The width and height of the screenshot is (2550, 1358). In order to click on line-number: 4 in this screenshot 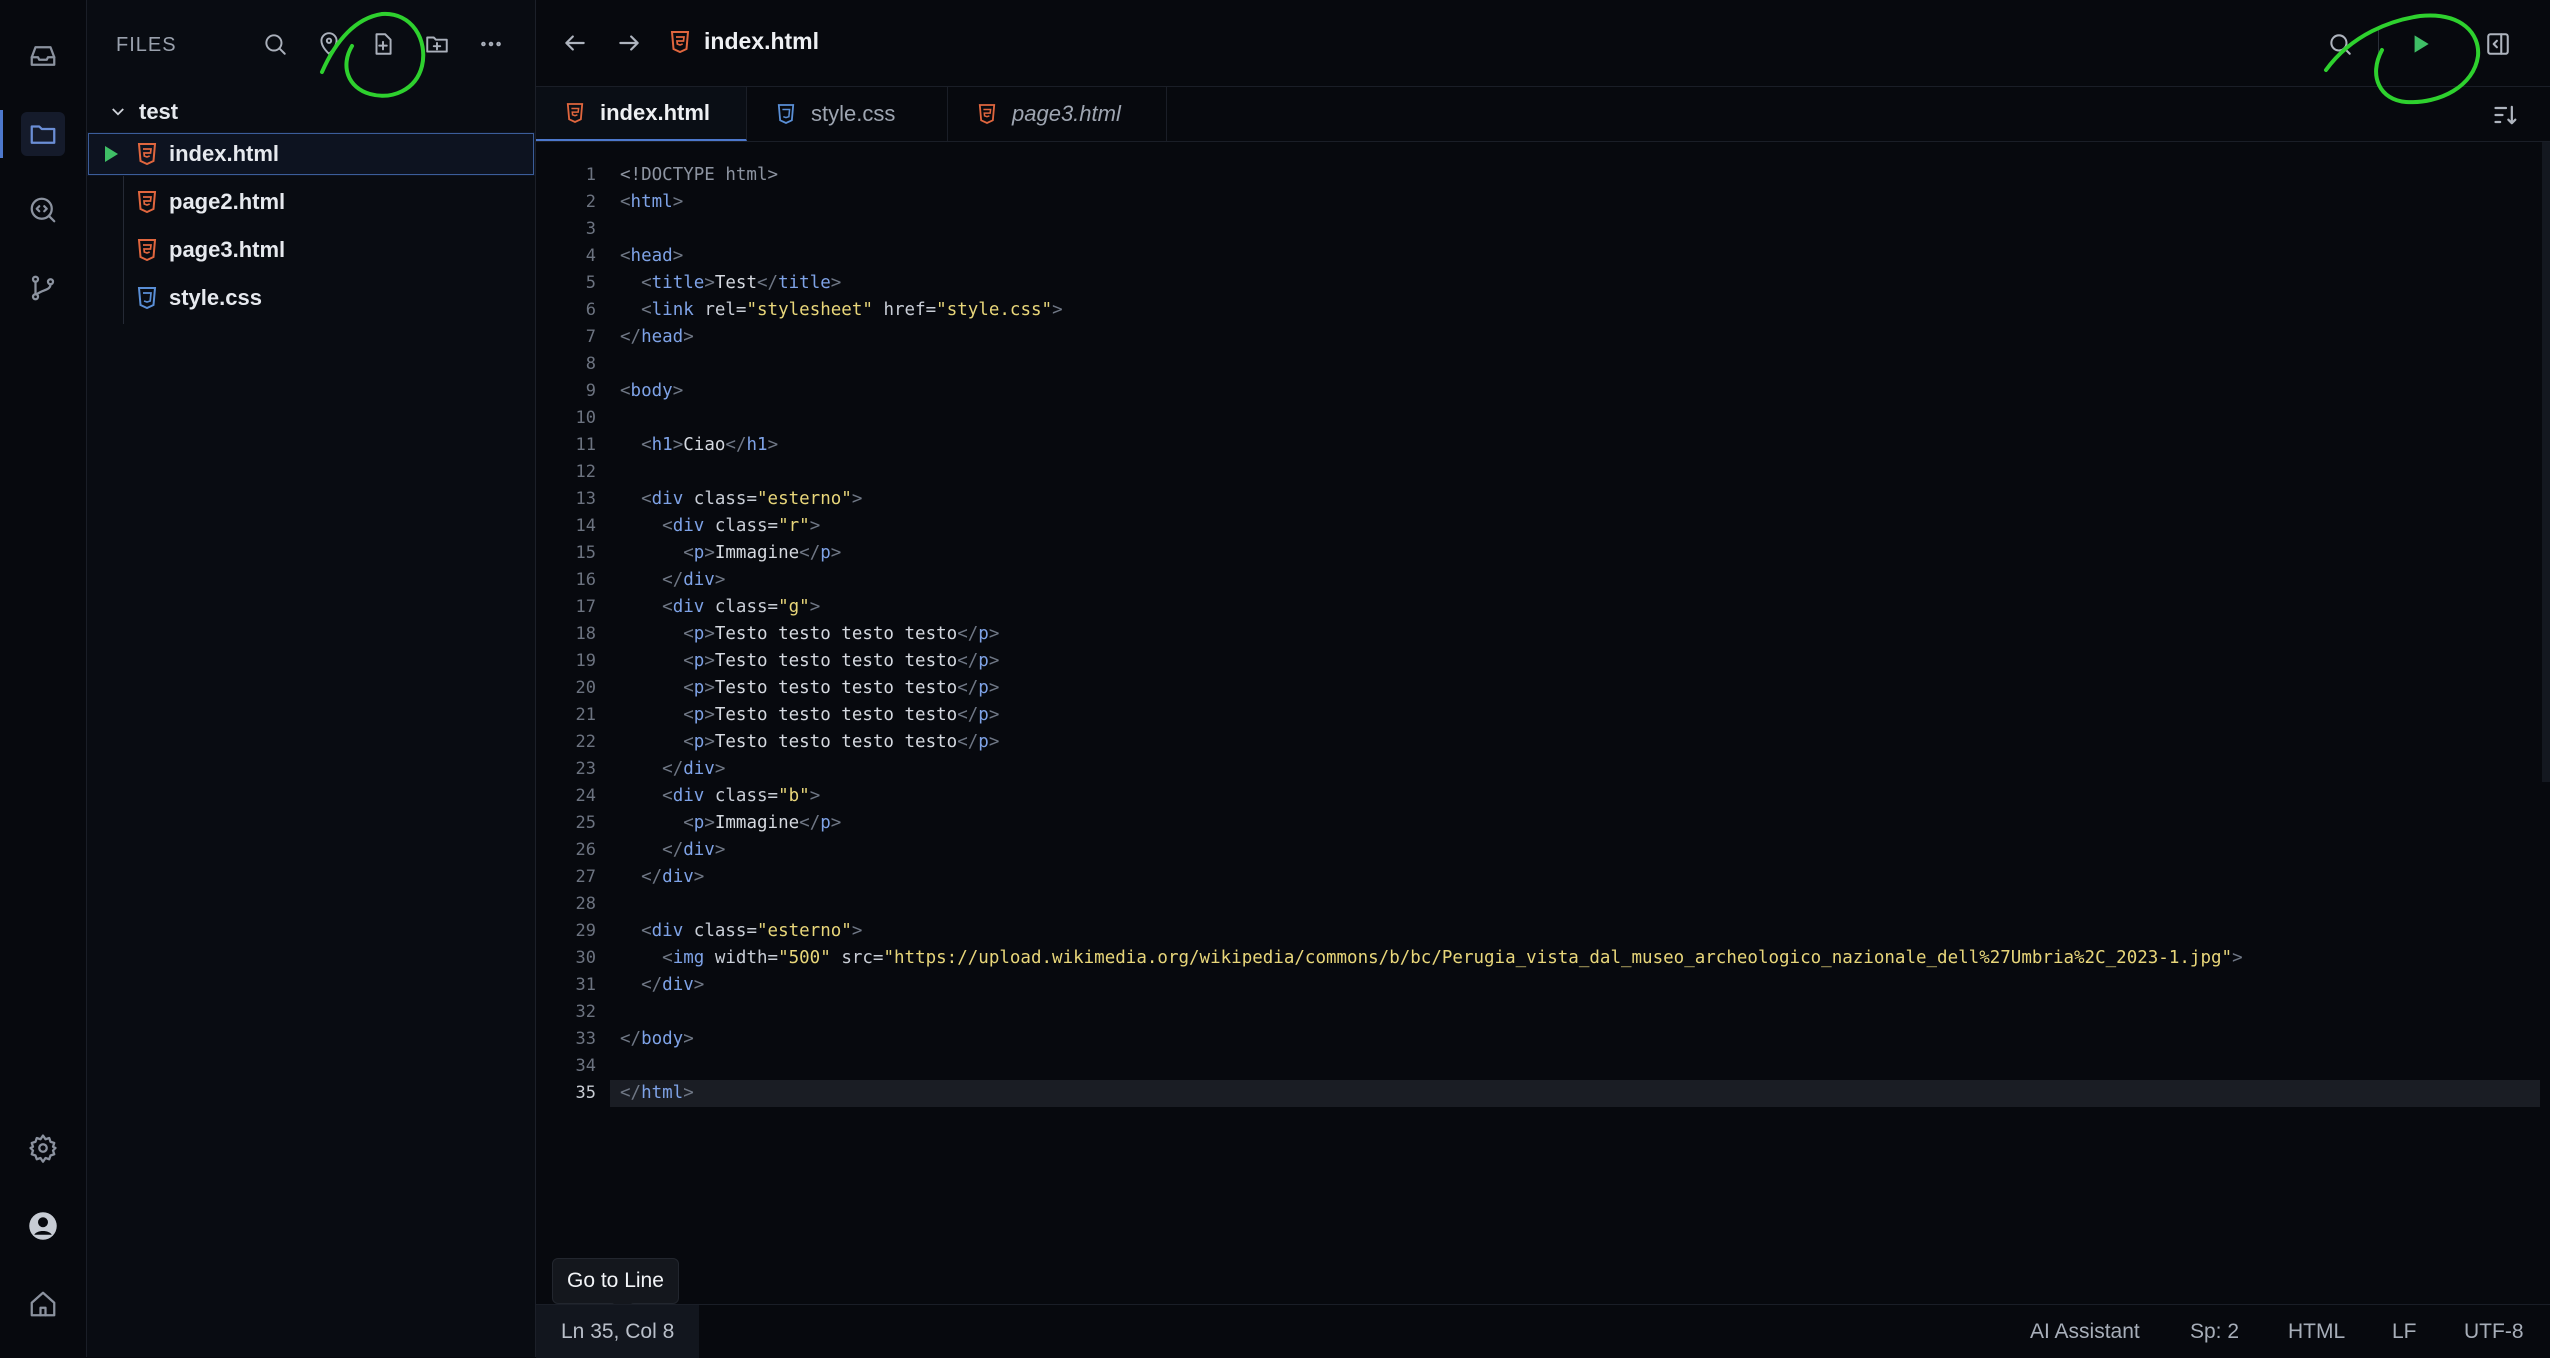, I will do `click(590, 256)`.